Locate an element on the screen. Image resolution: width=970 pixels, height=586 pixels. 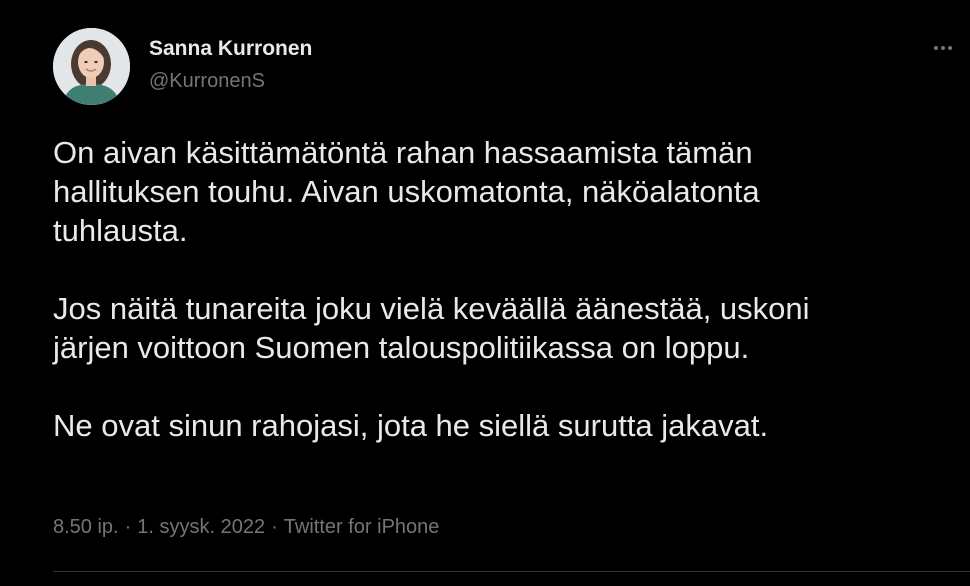
tweet-date: 1. syysk. 2022 is located at coordinates (201, 527).